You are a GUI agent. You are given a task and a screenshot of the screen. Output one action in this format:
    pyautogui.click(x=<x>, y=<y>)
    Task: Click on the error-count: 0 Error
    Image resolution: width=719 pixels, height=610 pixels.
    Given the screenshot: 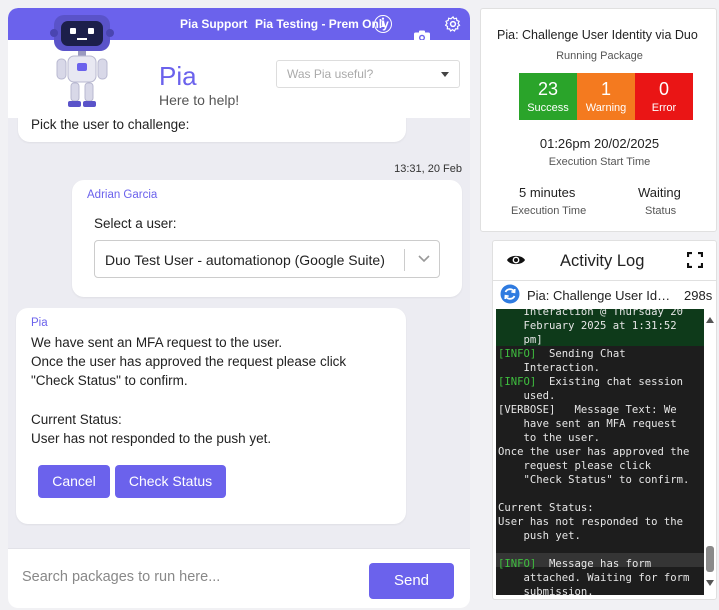 What is the action you would take?
    pyautogui.click(x=664, y=96)
    